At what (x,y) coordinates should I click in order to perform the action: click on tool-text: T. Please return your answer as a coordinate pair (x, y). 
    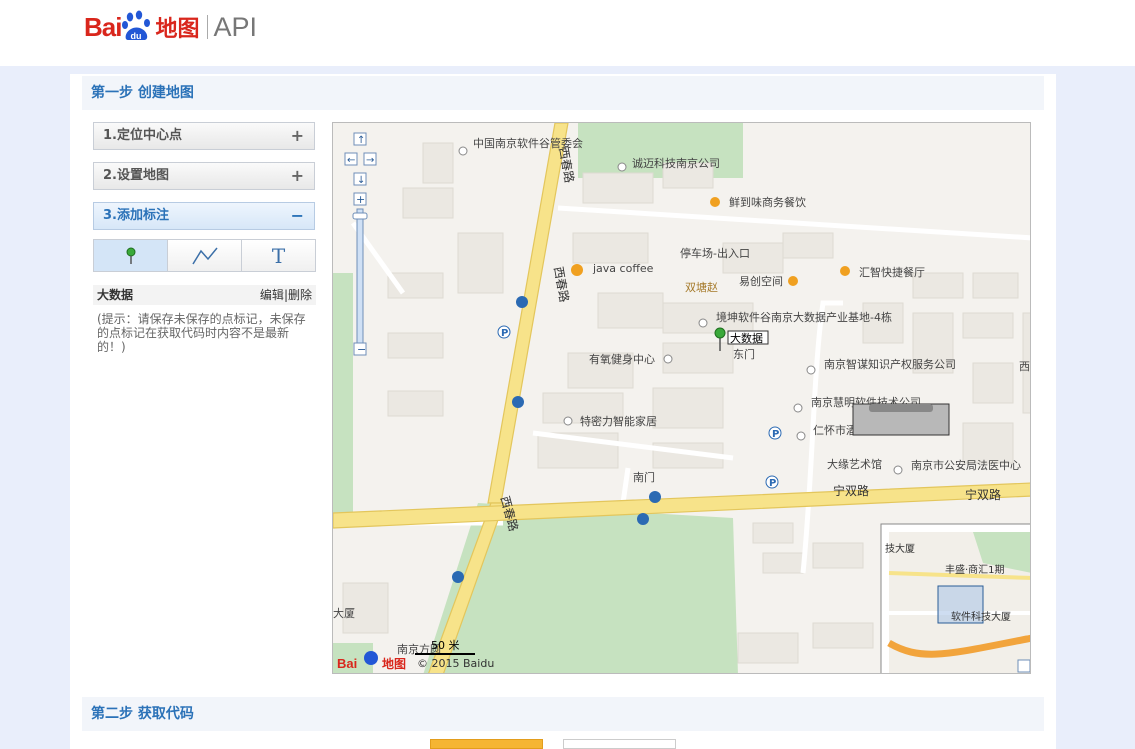
    Looking at the image, I should click on (278, 255).